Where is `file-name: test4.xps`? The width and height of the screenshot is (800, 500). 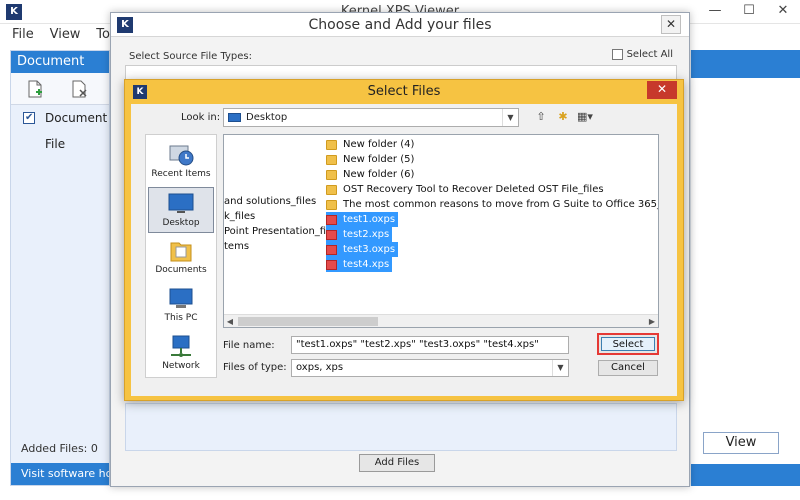 file-name: test4.xps is located at coordinates (366, 264).